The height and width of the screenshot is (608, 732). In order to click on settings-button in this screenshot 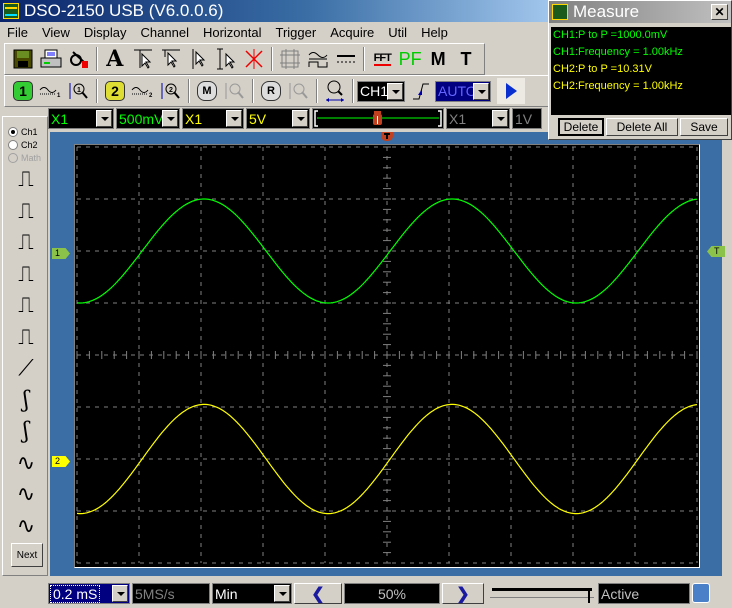, I will do `click(79, 59)`.